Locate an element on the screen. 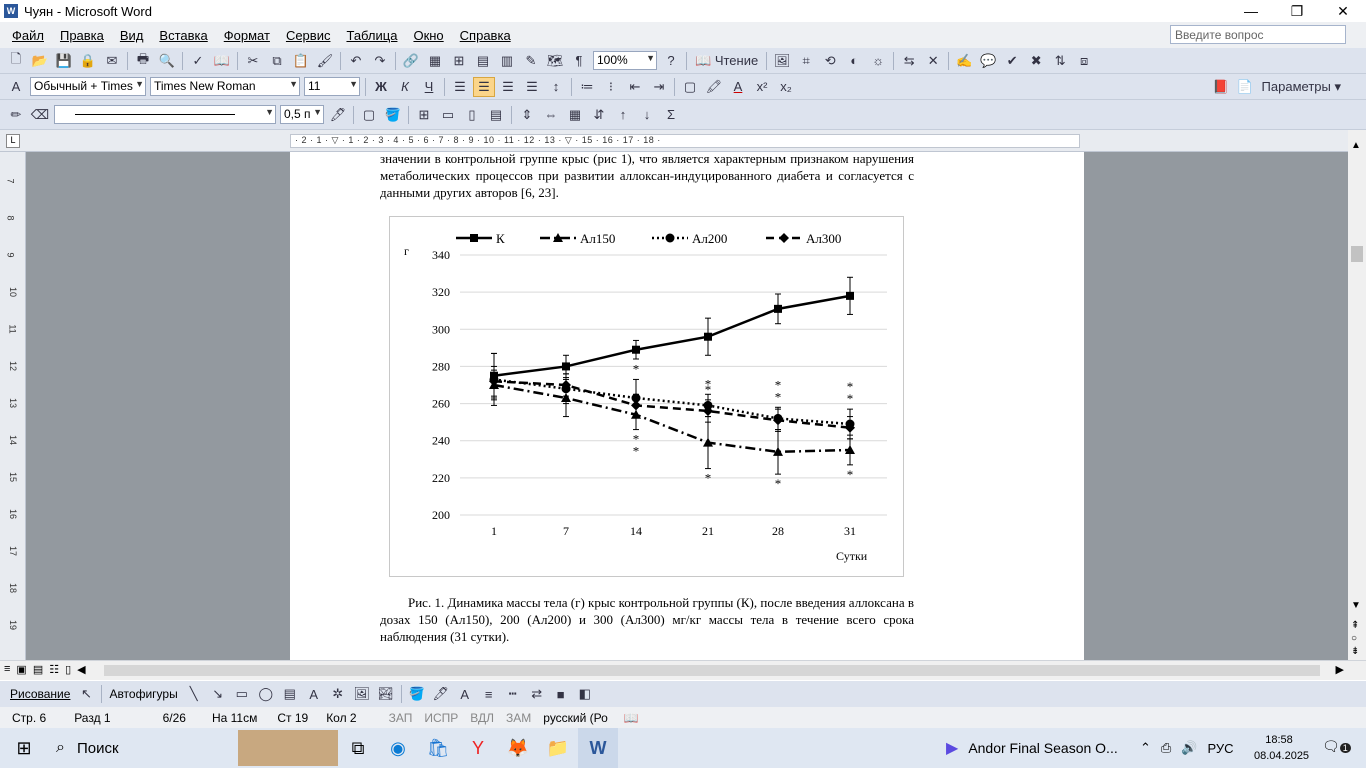 This screenshot has height=768, width=1366. firefox-icon: 🦊 is located at coordinates (518, 748).